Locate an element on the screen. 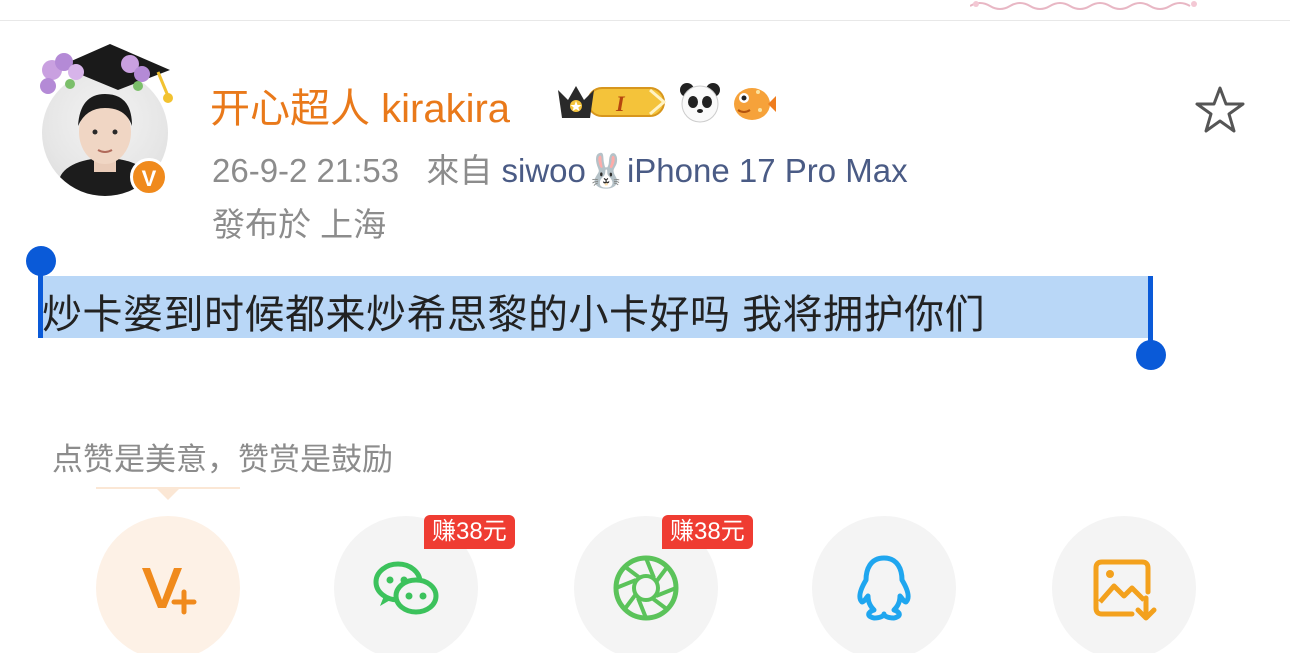 The image size is (1290, 653). user-badges: I is located at coordinates (665, 102).